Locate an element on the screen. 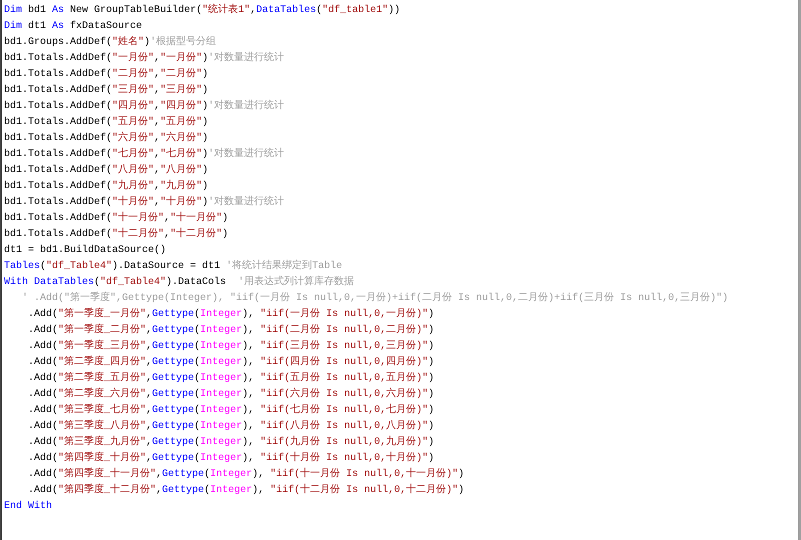 The height and width of the screenshot is (540, 801). code-line: bd1.Totals.AddDef("九月份","九月份") is located at coordinates (106, 186).